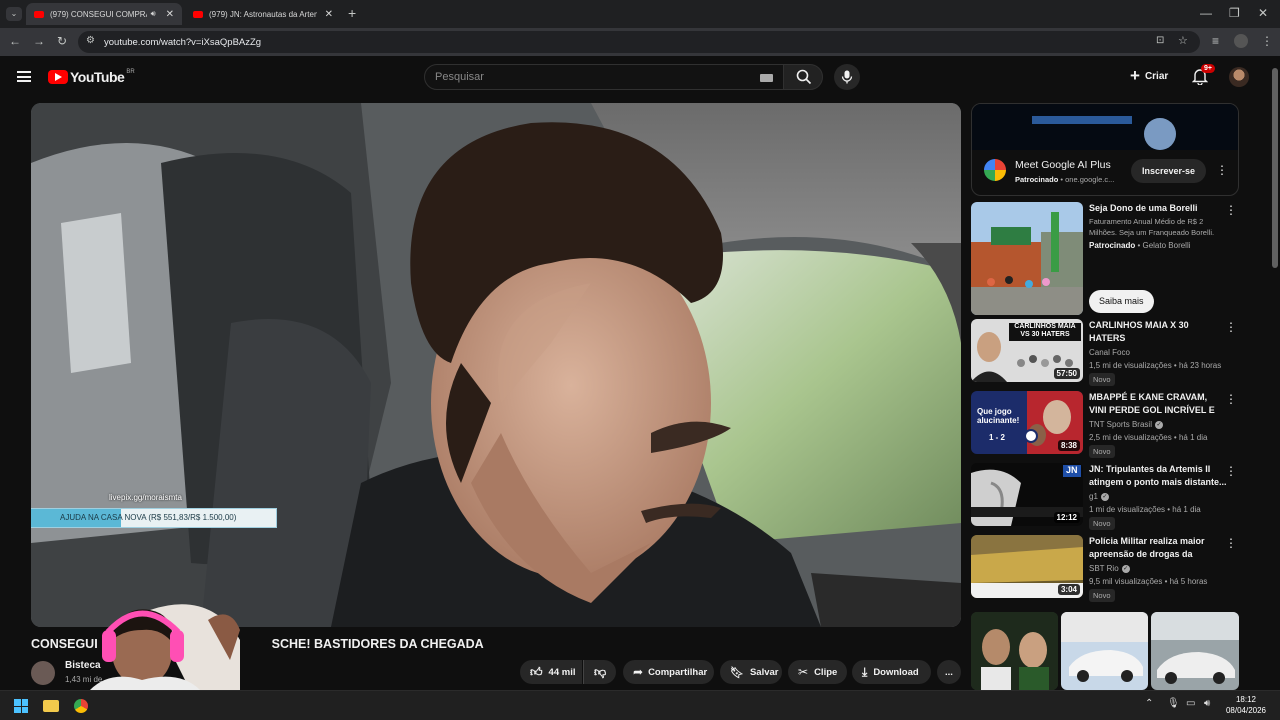 This screenshot has width=1280, height=720. What do you see at coordinates (263, 14) in the screenshot?
I see `tab-jn: (979) JN: Astronautas da Artem ✕` at bounding box center [263, 14].